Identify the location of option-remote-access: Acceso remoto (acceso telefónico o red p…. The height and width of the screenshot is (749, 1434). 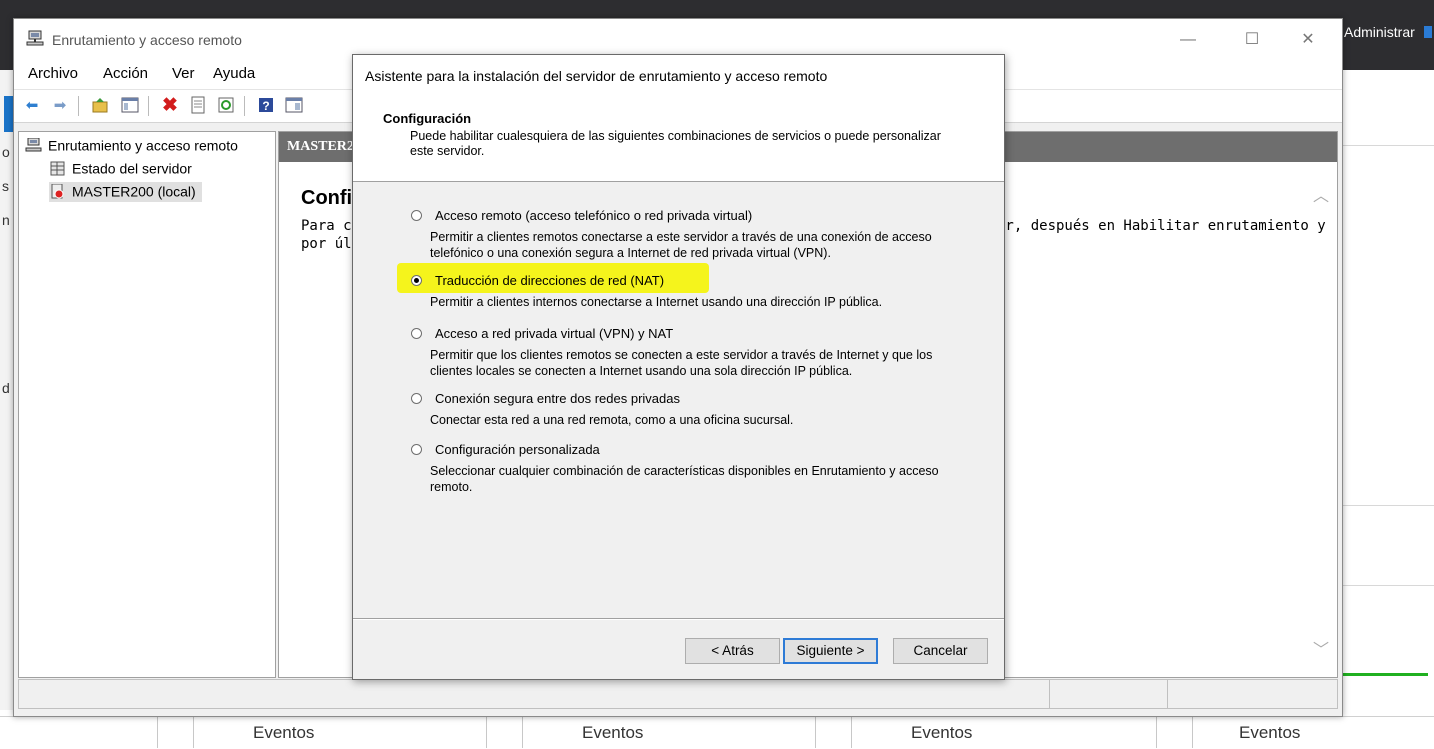
(691, 234).